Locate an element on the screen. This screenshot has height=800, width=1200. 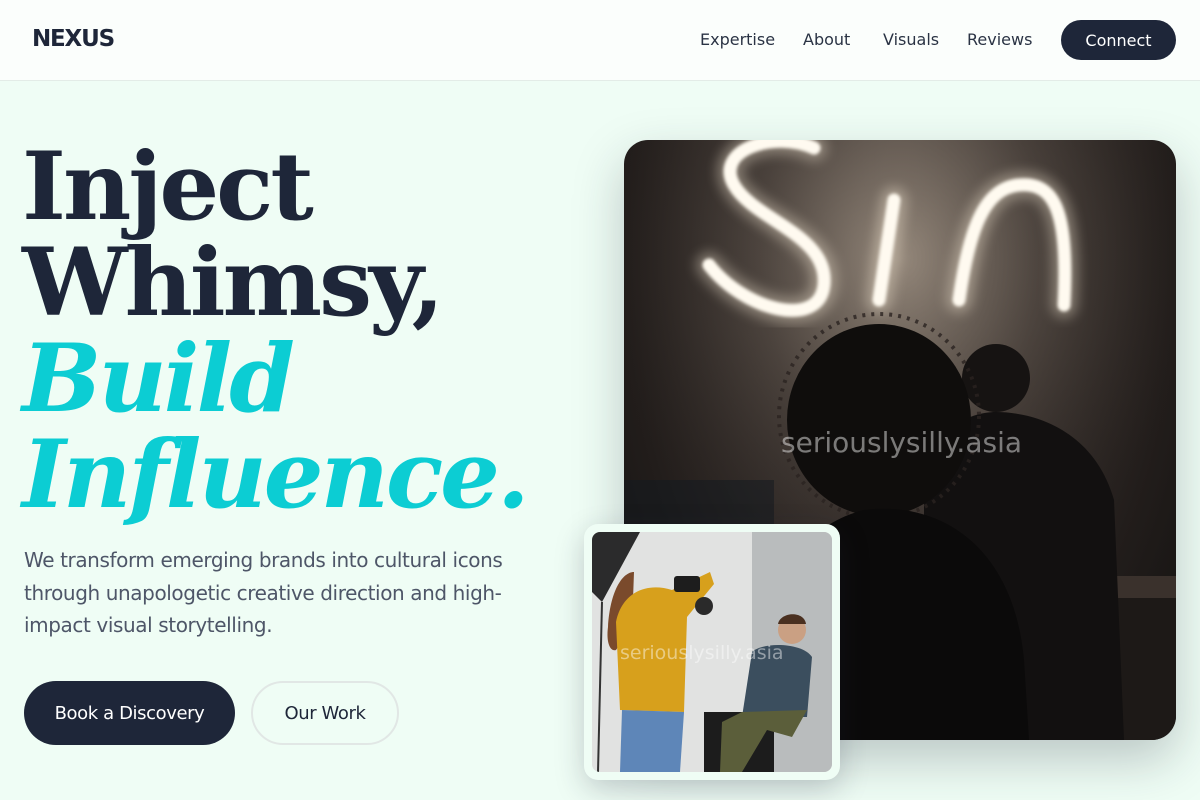
inset-photo: seriouslysilly.asia is located at coordinates (712, 652).